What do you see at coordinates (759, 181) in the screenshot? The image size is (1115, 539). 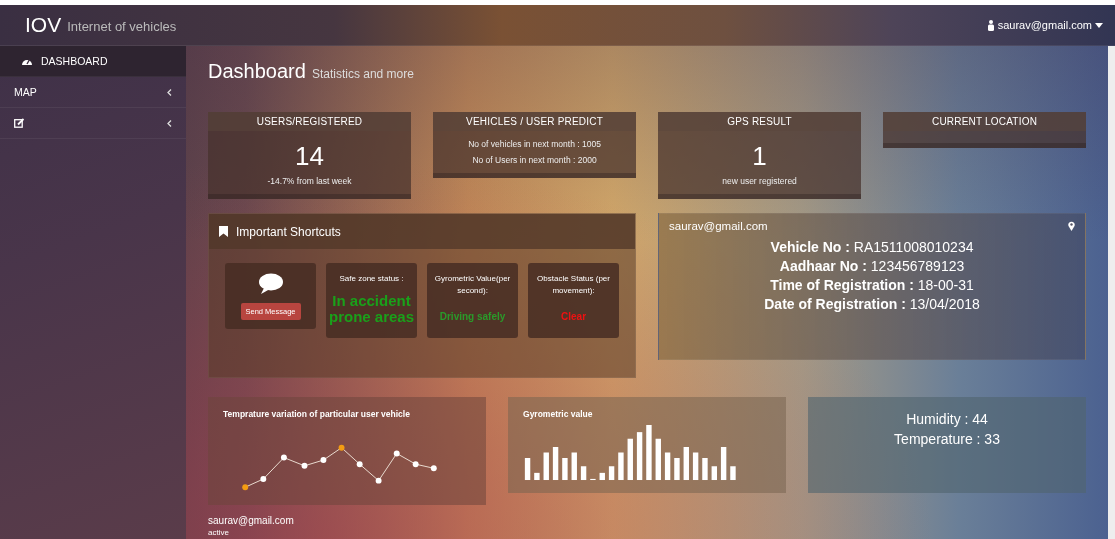 I see `stat-text: new user registered` at bounding box center [759, 181].